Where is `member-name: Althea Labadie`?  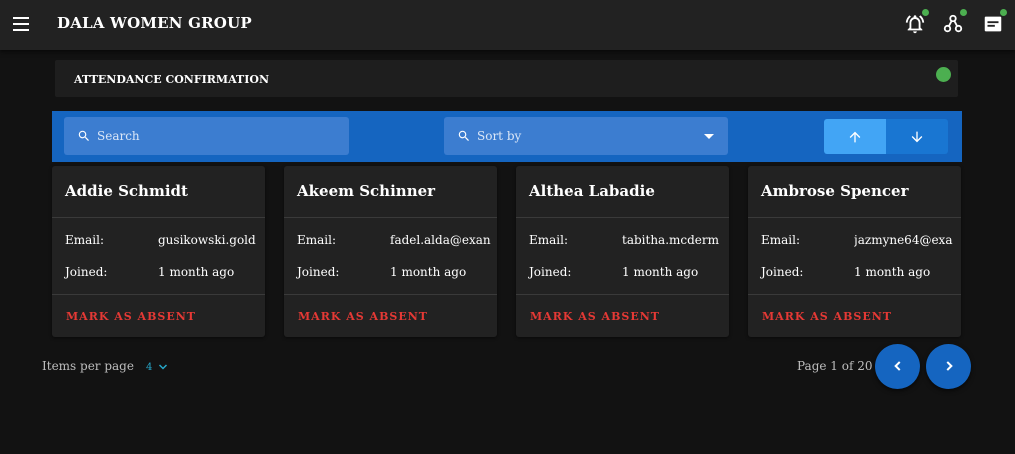
member-name: Althea Labadie is located at coordinates (592, 191).